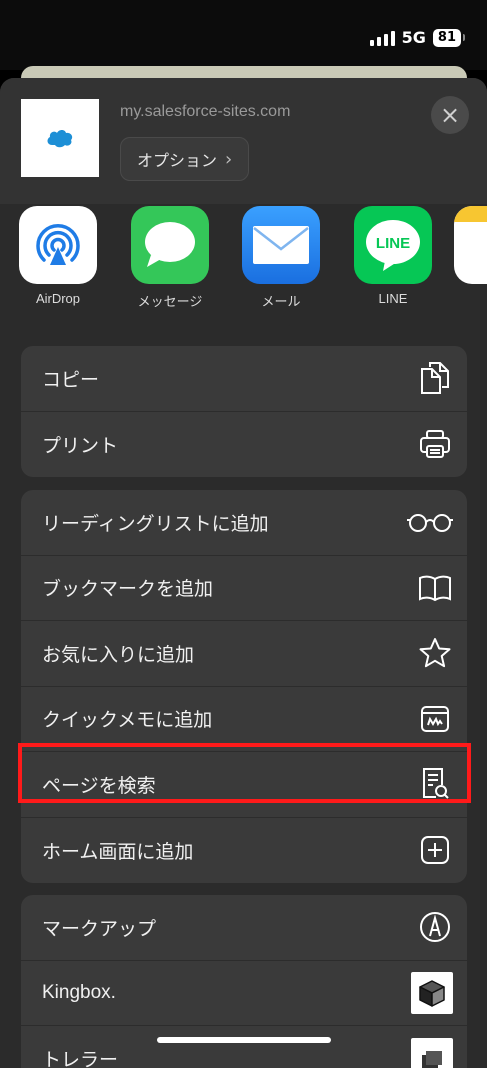  What do you see at coordinates (58, 245) in the screenshot?
I see `airdrop-icon` at bounding box center [58, 245].